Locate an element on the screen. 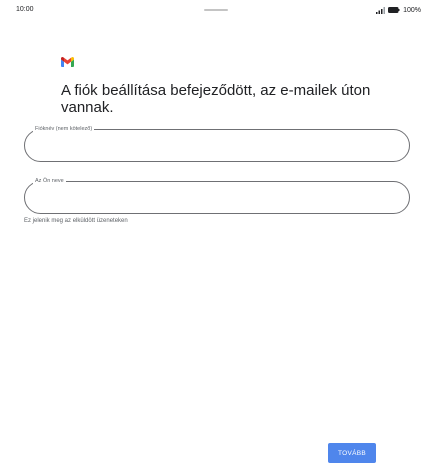  account-name-input is located at coordinates (219, 146).